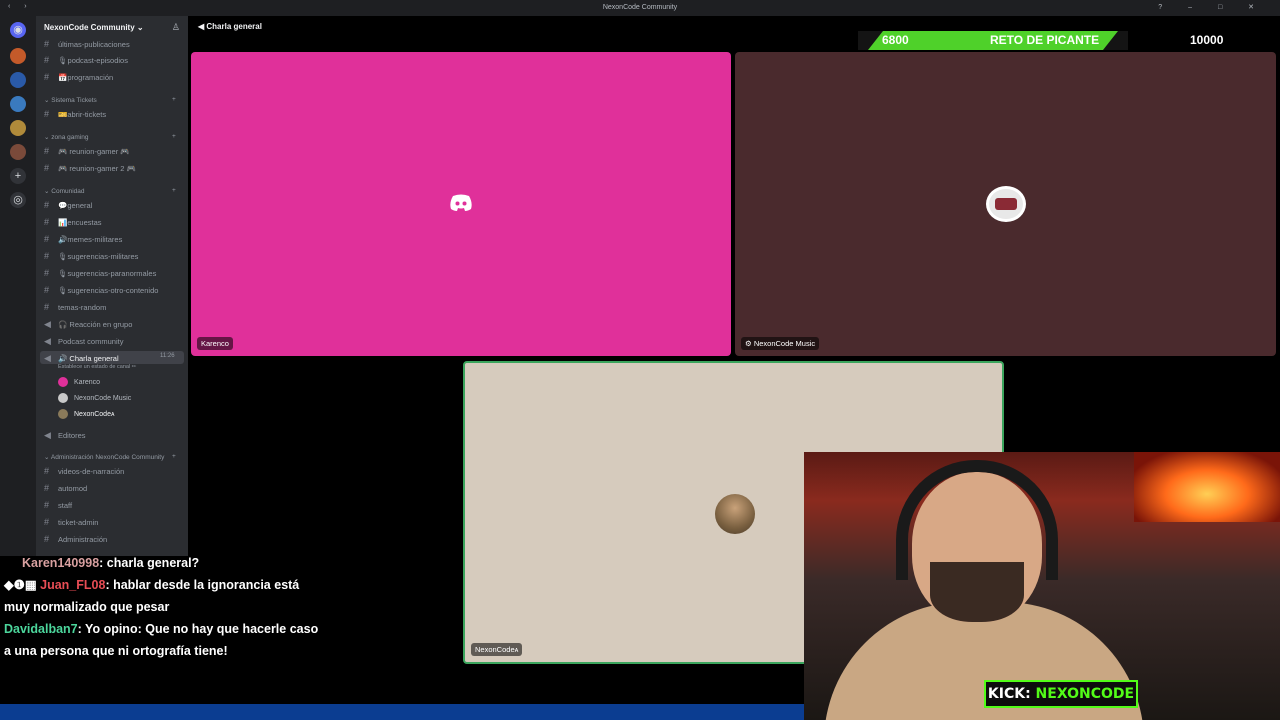 This screenshot has width=1280, height=720. I want to click on tile-name: Karenco, so click(215, 343).